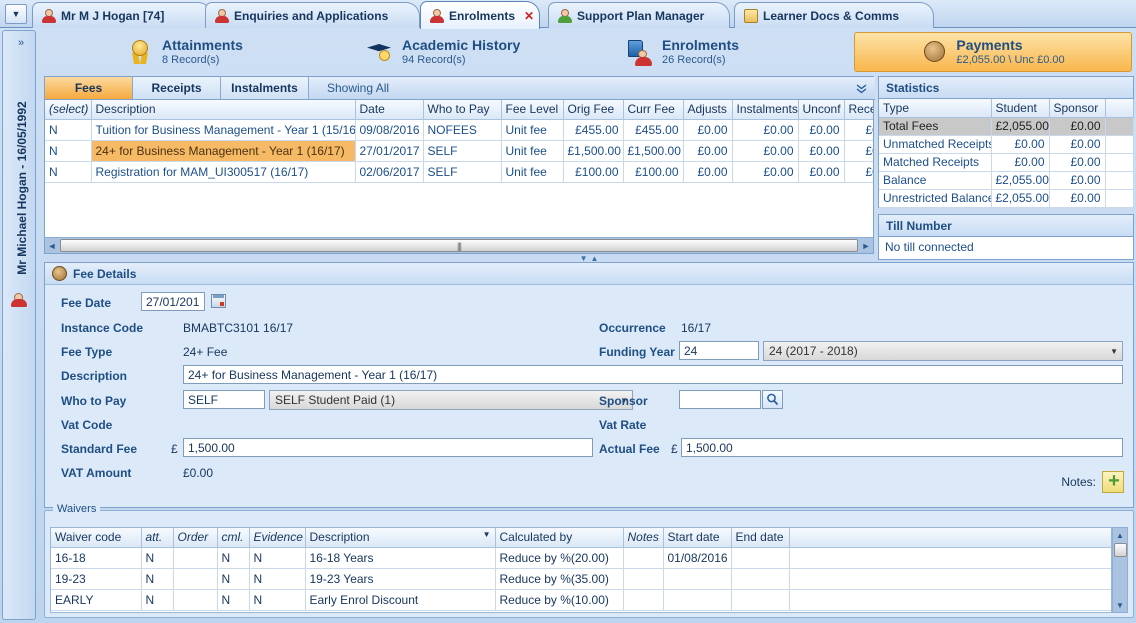 This screenshot has height=623, width=1136. Describe the element at coordinates (233, 538) in the screenshot. I see `col-cml: cml.` at that location.